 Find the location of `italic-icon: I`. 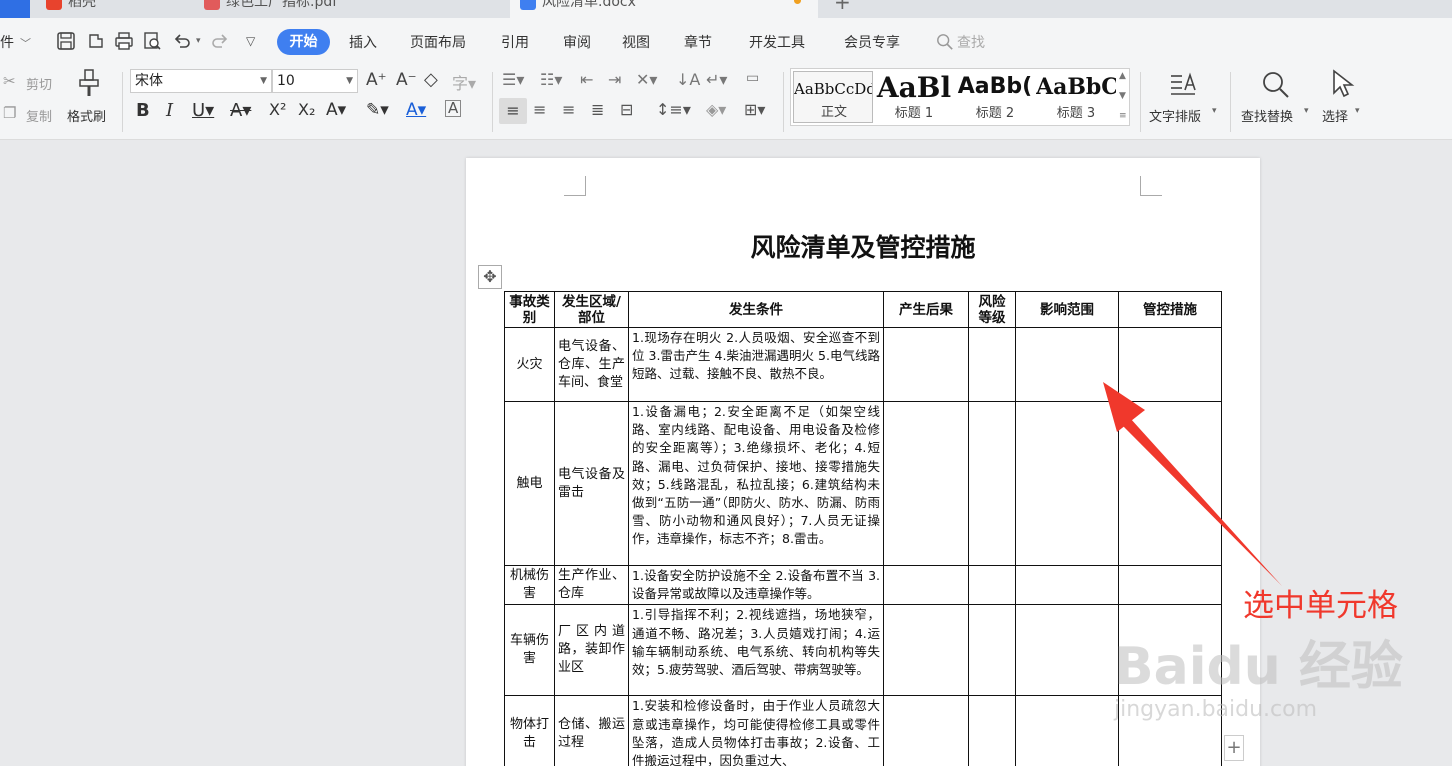

italic-icon: I is located at coordinates (169, 110).